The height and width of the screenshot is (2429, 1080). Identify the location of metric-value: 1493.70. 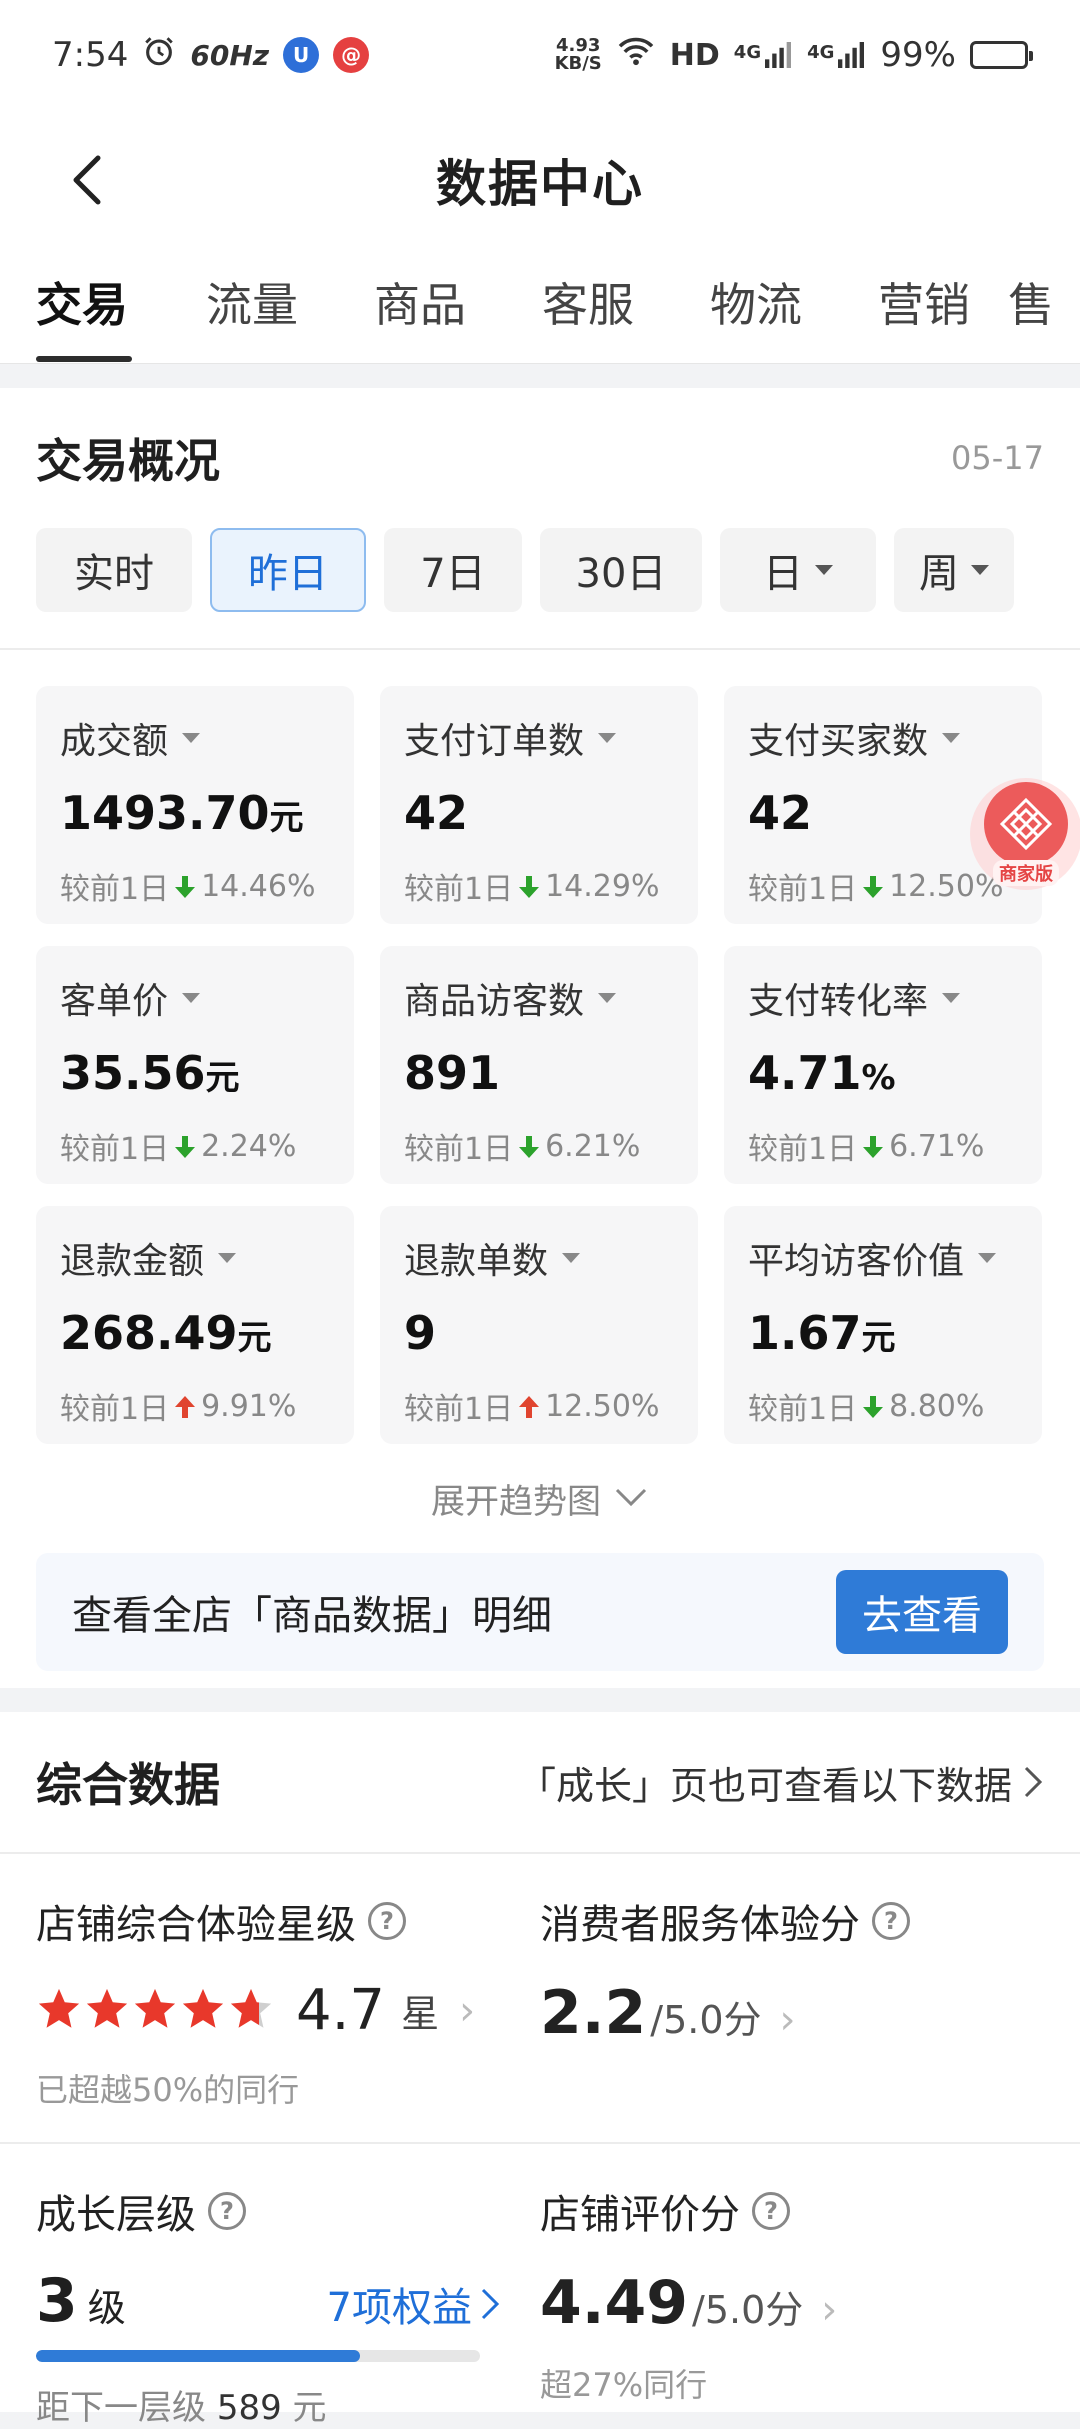
(165, 813).